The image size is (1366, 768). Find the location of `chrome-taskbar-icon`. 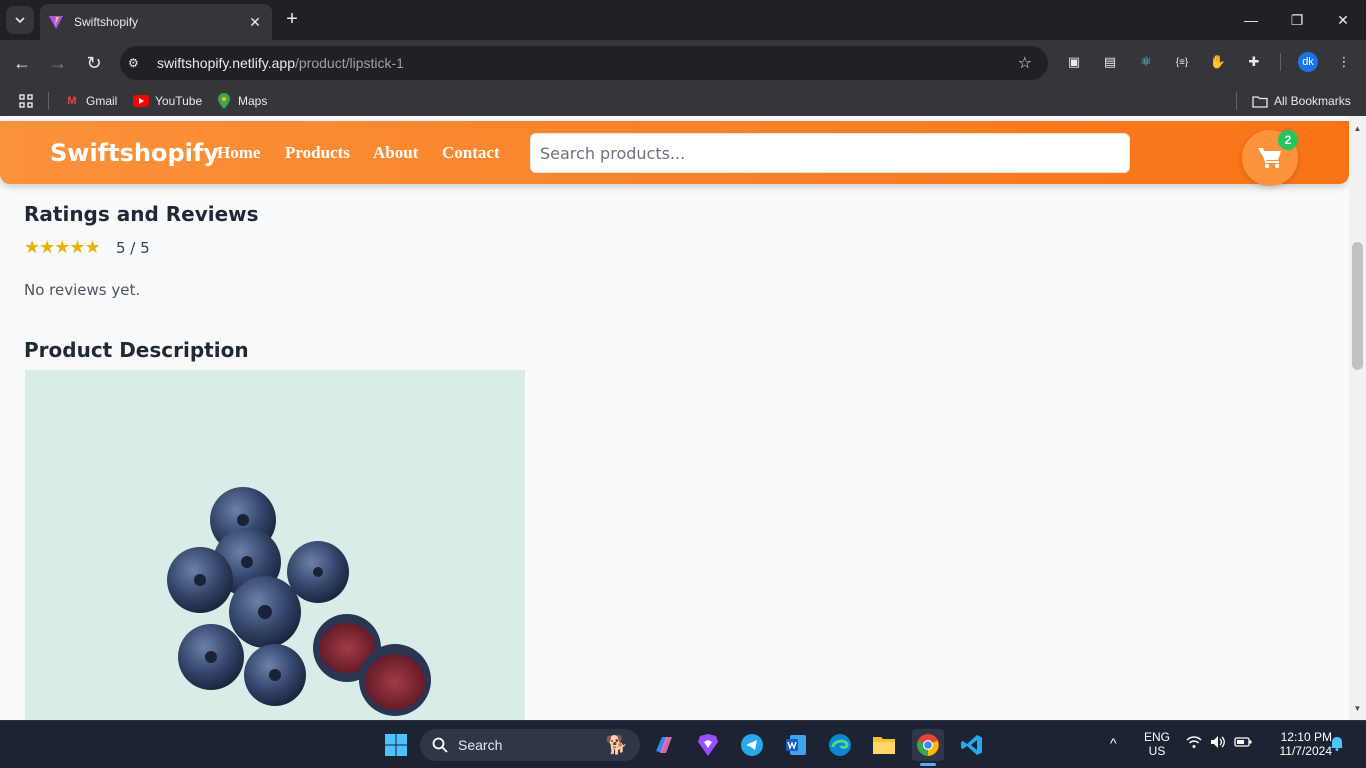

chrome-taskbar-icon is located at coordinates (928, 745).